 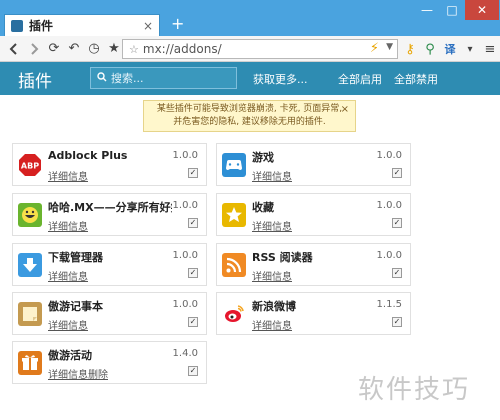 I want to click on plugin-card-haha: 哈哈.MX——分享所有好笑的... 1.0.0 详细信息 ✓, so click(x=109, y=214).